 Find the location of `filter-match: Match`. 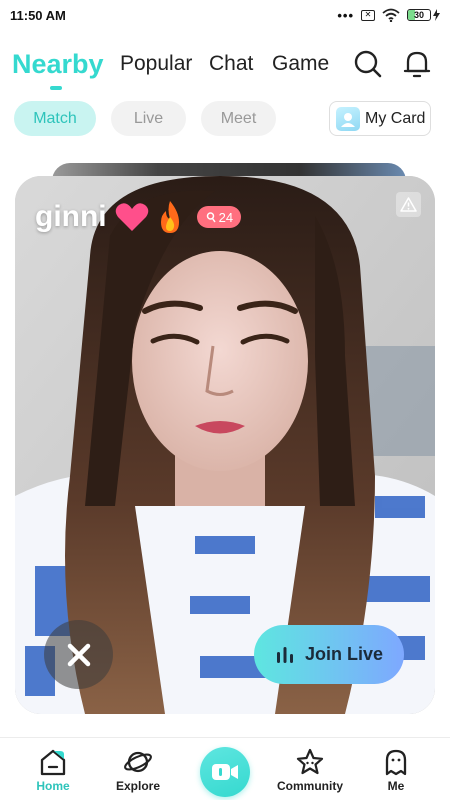

filter-match: Match is located at coordinates (55, 118).